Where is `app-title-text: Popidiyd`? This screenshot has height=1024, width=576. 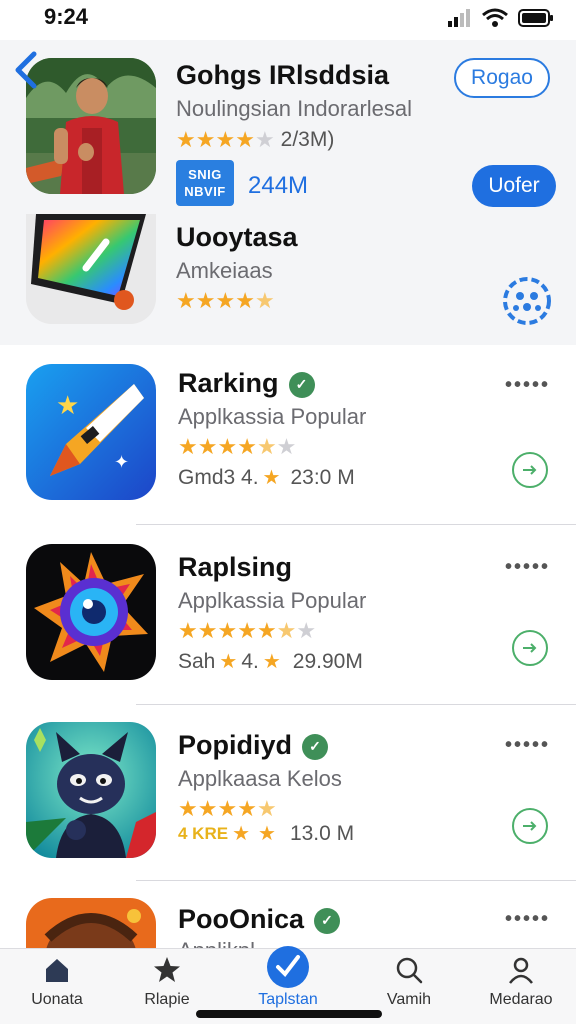
app-title-text: Popidiyd is located at coordinates (235, 745).